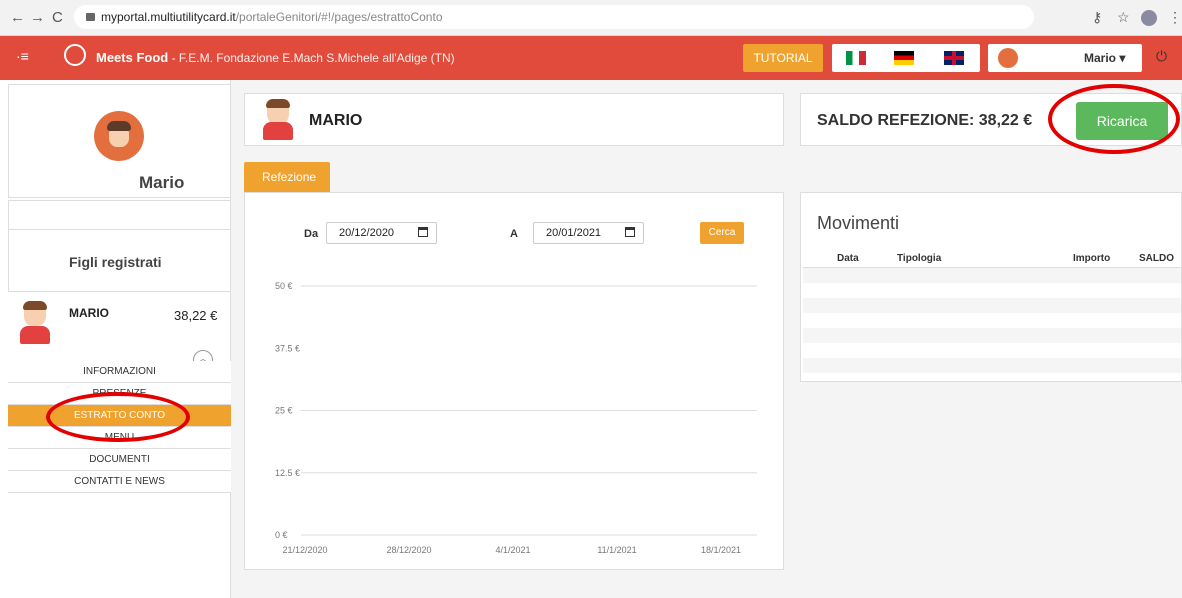 The width and height of the screenshot is (1182, 598). What do you see at coordinates (336, 120) in the screenshot?
I see `student-name: MARIO` at bounding box center [336, 120].